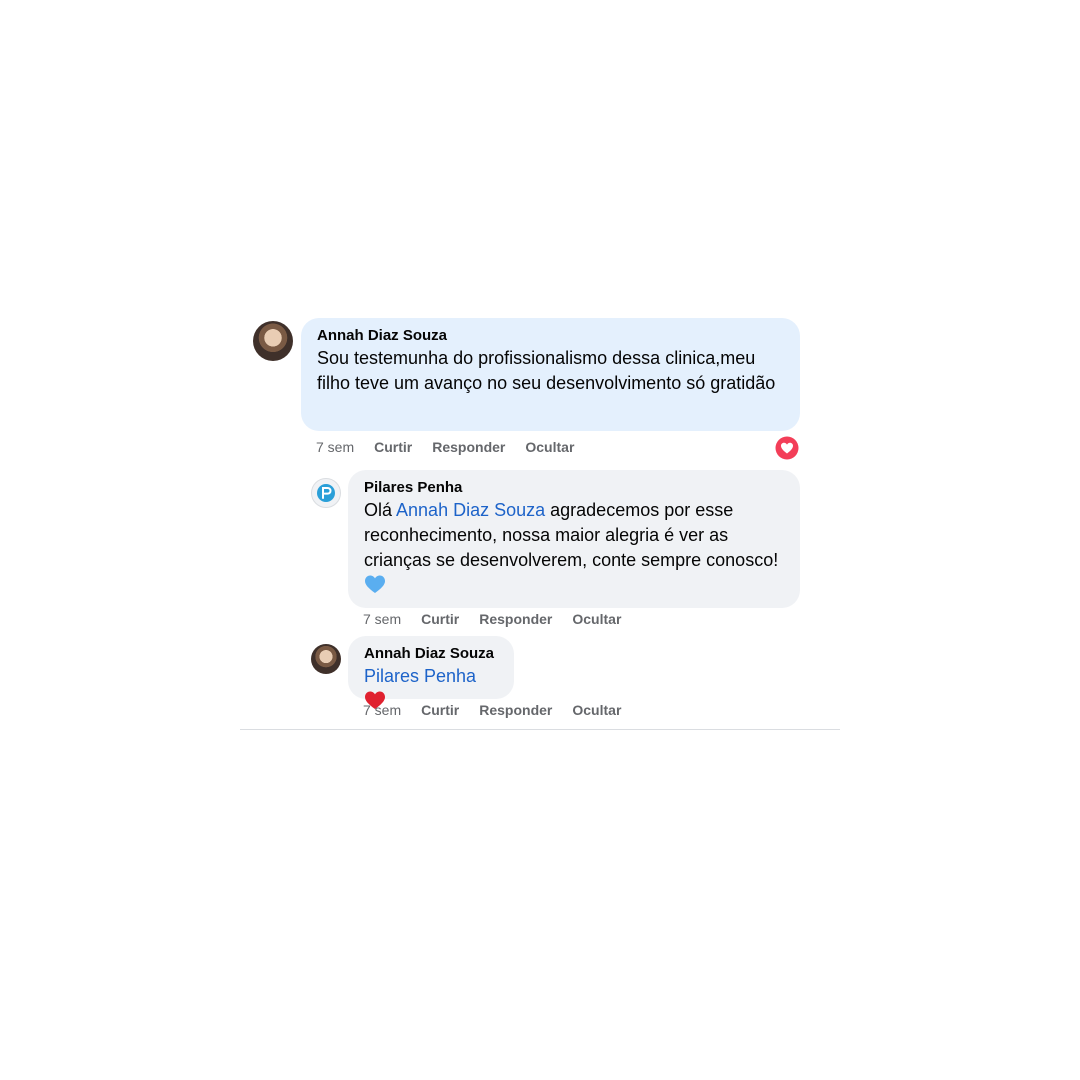 The image size is (1080, 1080). I want to click on reply-bubble: Annah Diaz Souza Pilares Penha, so click(431, 672).